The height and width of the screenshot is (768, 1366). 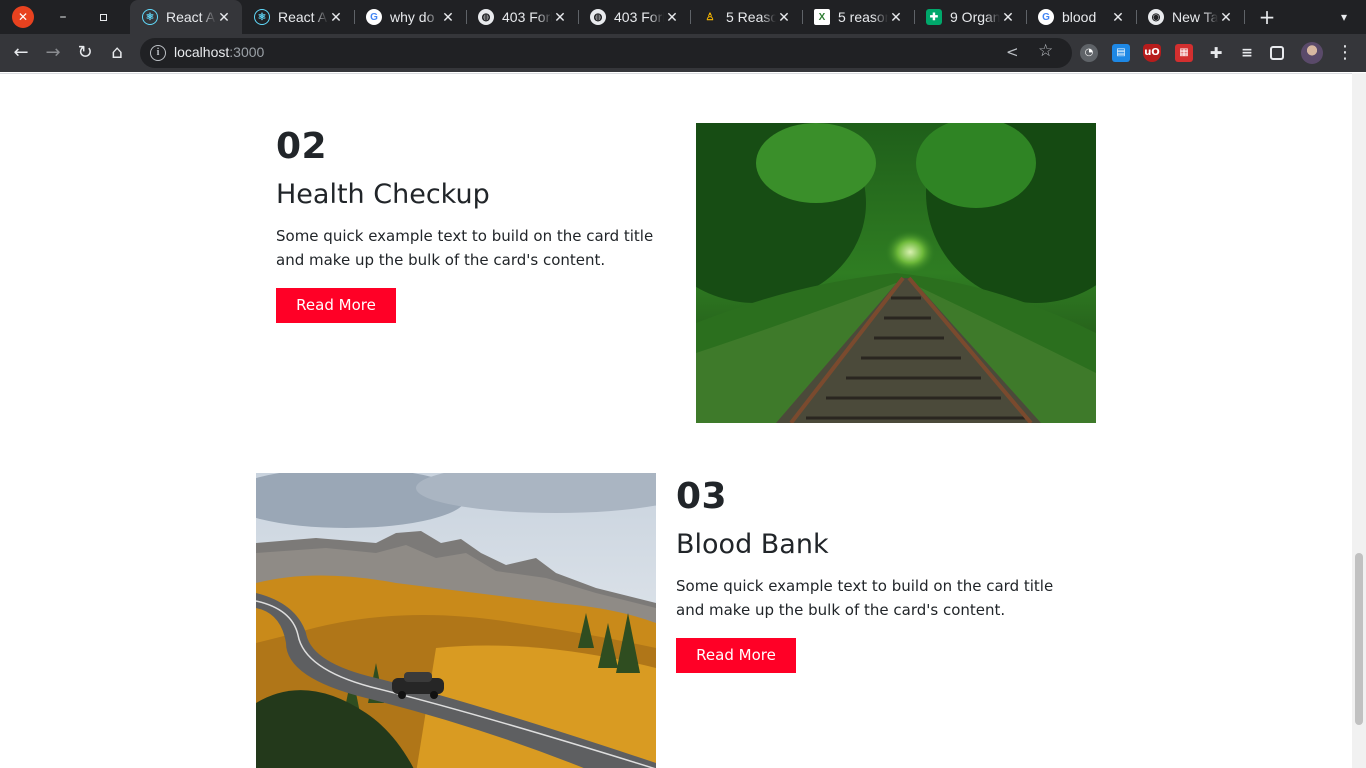 I want to click on mountain-road-car-photo, so click(x=456, y=620).